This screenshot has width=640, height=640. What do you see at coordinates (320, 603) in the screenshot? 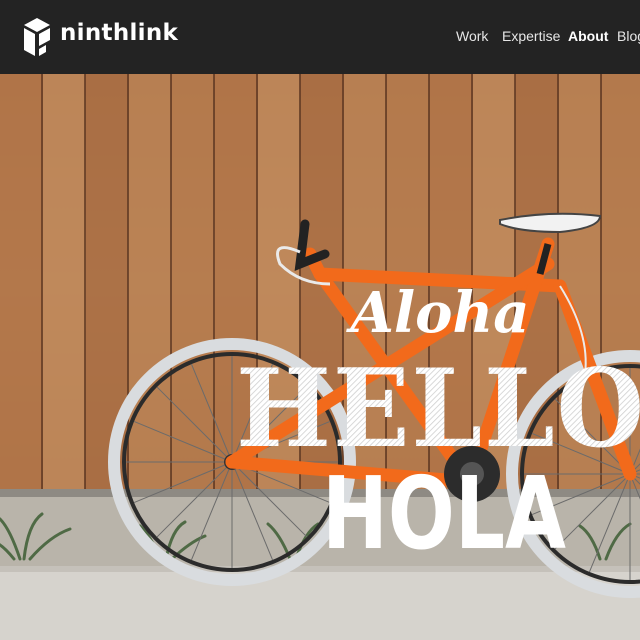
I see `concrete-ledge` at bounding box center [320, 603].